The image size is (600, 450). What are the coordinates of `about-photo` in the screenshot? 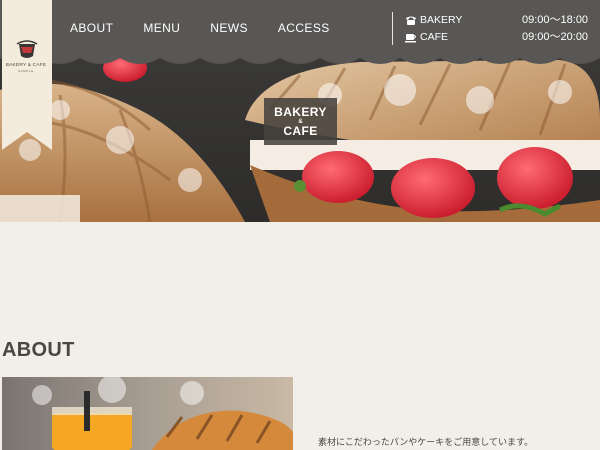 It's located at (147, 413).